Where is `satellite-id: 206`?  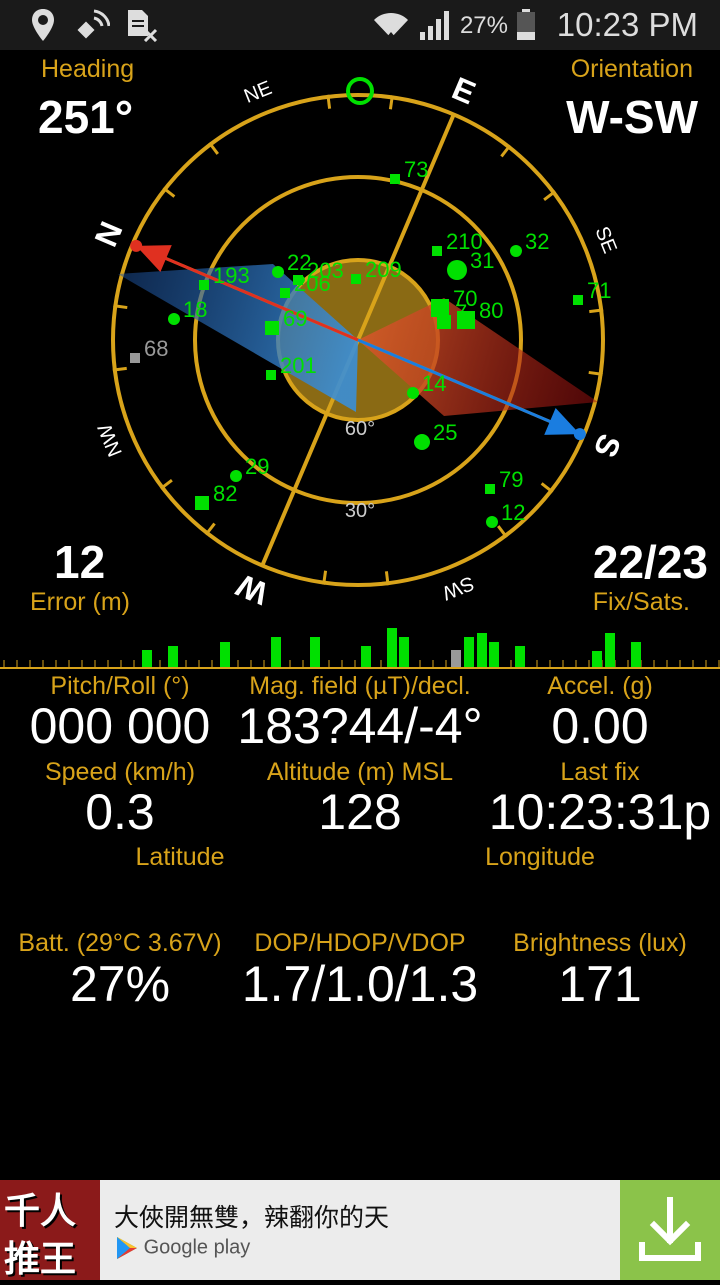 satellite-id: 206 is located at coordinates (312, 283).